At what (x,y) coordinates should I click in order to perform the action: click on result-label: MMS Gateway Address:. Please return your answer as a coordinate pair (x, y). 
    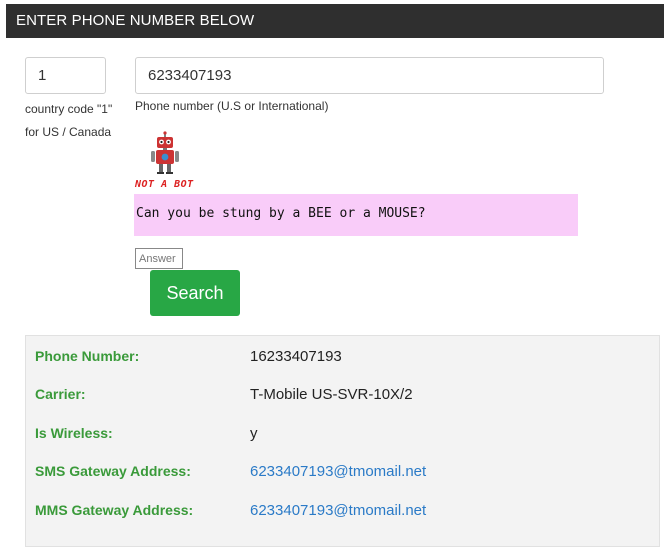
    Looking at the image, I should click on (114, 510).